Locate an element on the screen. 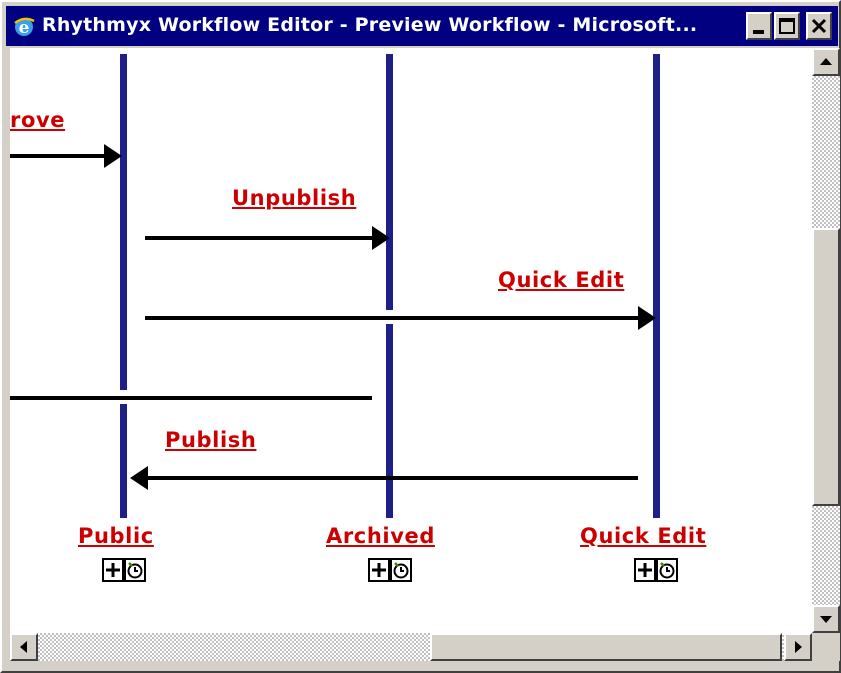 The height and width of the screenshot is (673, 841). transition-line is located at coordinates (191, 398).